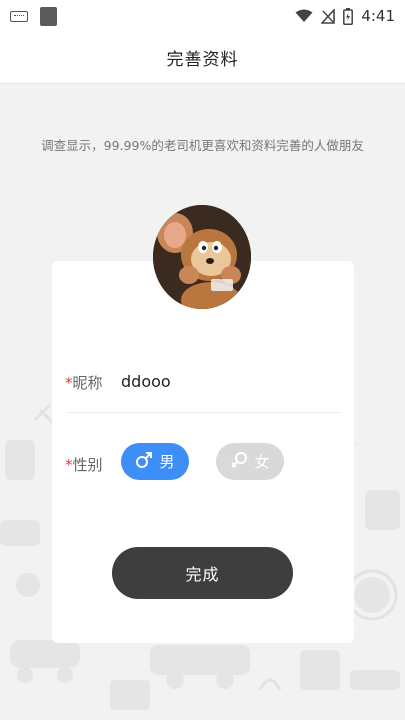 The height and width of the screenshot is (720, 405). Describe the element at coordinates (239, 462) in the screenshot. I see `female-icon` at that location.